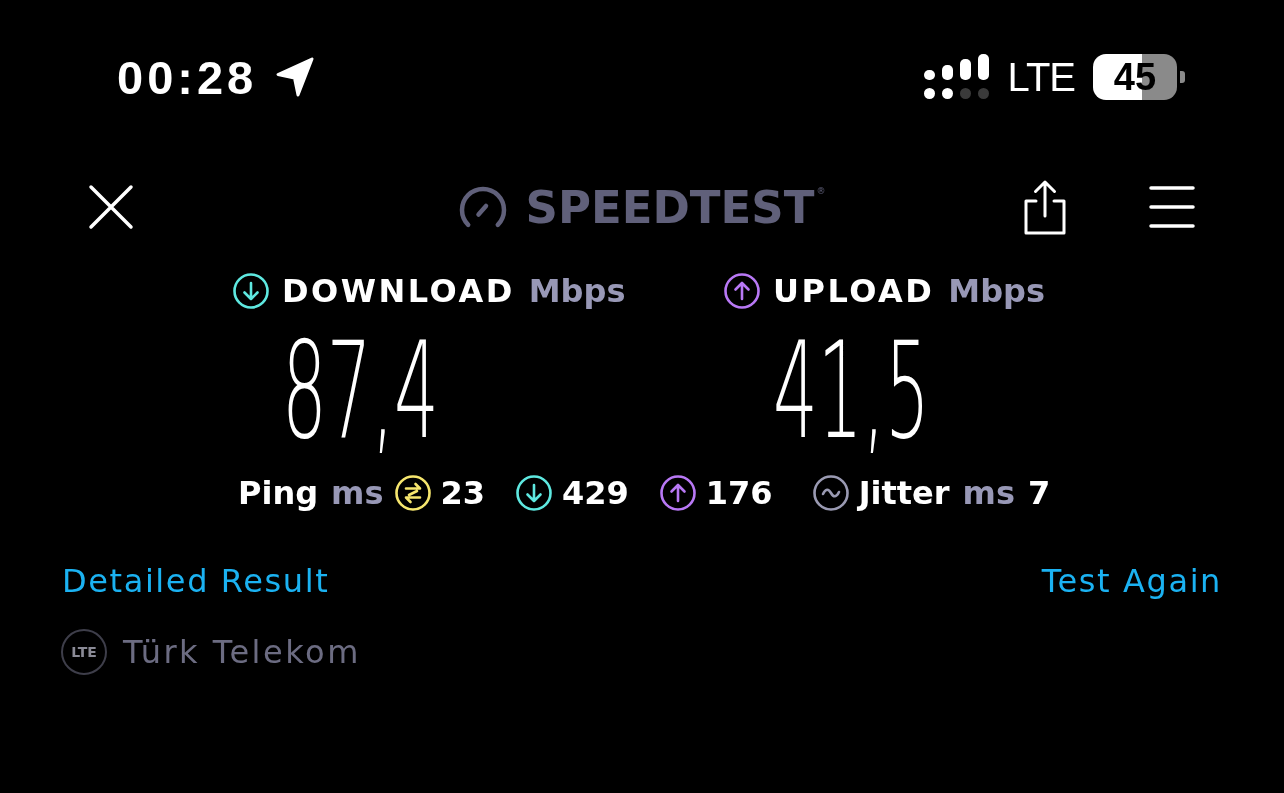 This screenshot has height=793, width=1284. Describe the element at coordinates (360, 391) in the screenshot. I see `result-value: 87,4` at that location.